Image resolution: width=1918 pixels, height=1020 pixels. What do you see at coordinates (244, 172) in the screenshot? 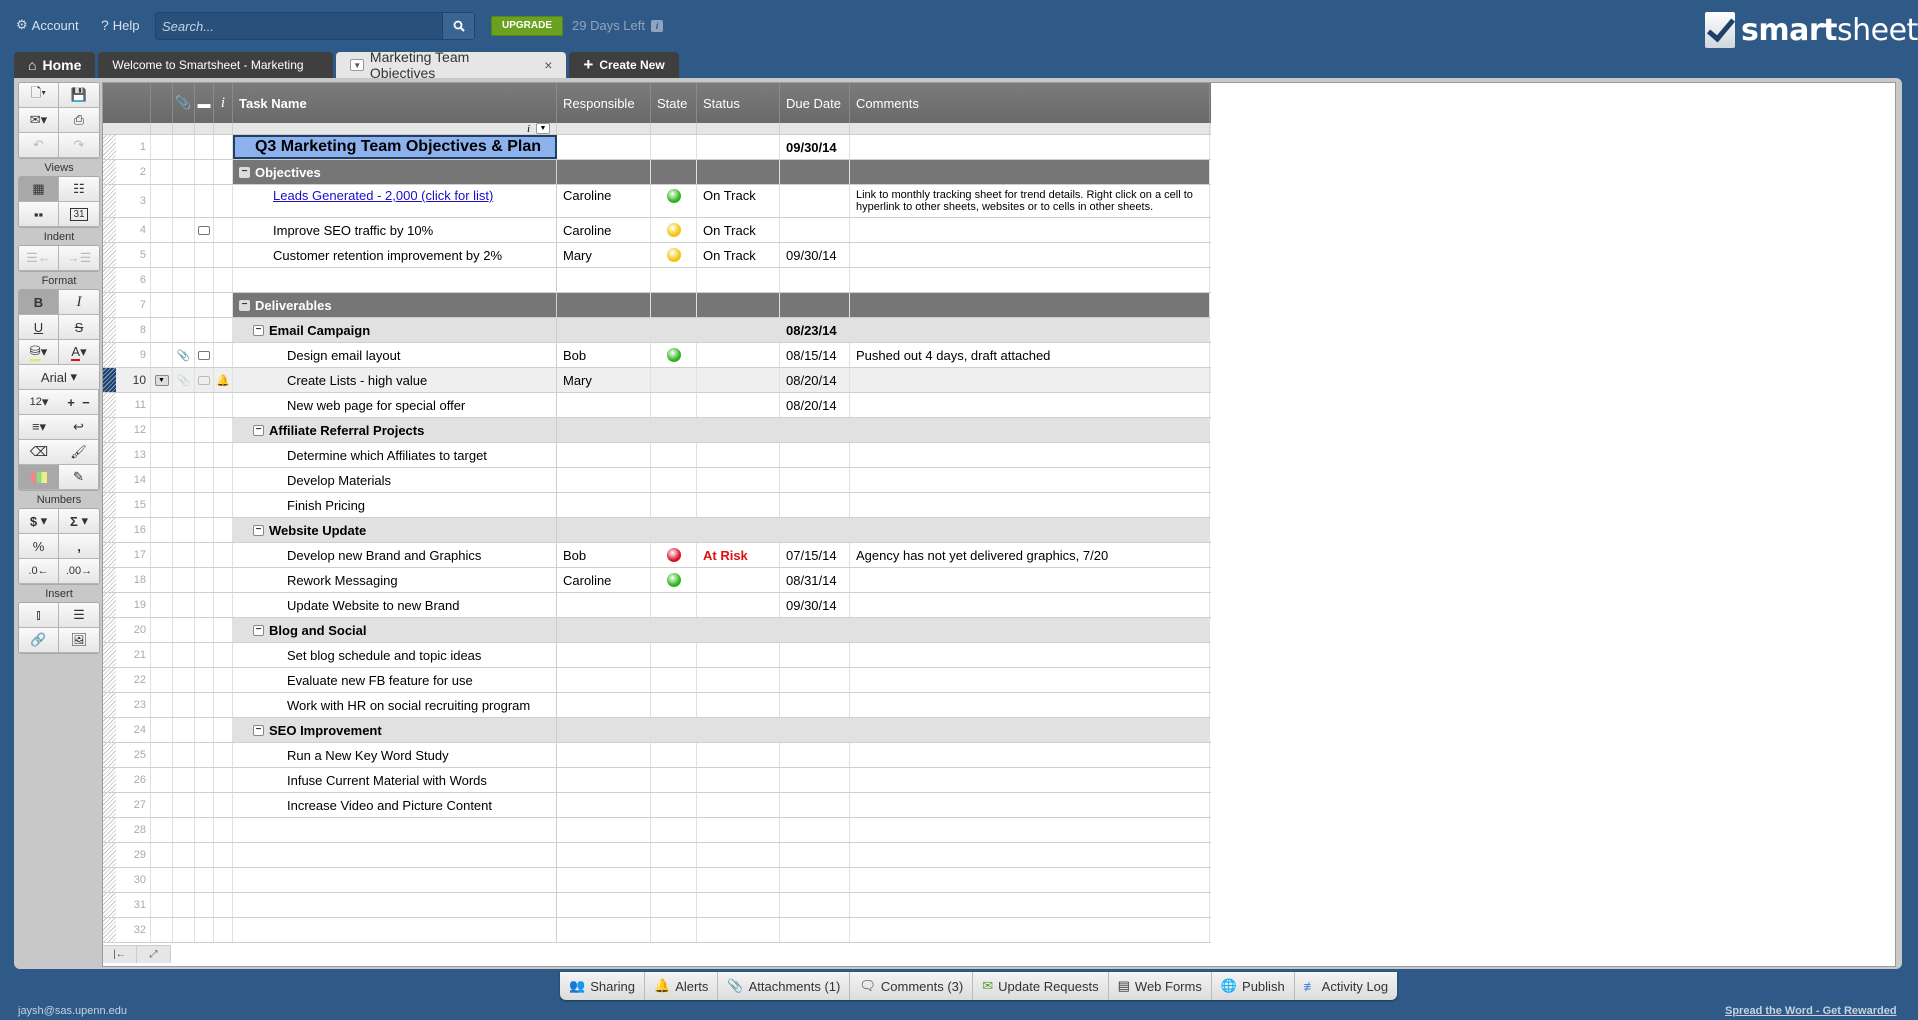
I see `collapse-toggle-icon: −` at bounding box center [244, 172].